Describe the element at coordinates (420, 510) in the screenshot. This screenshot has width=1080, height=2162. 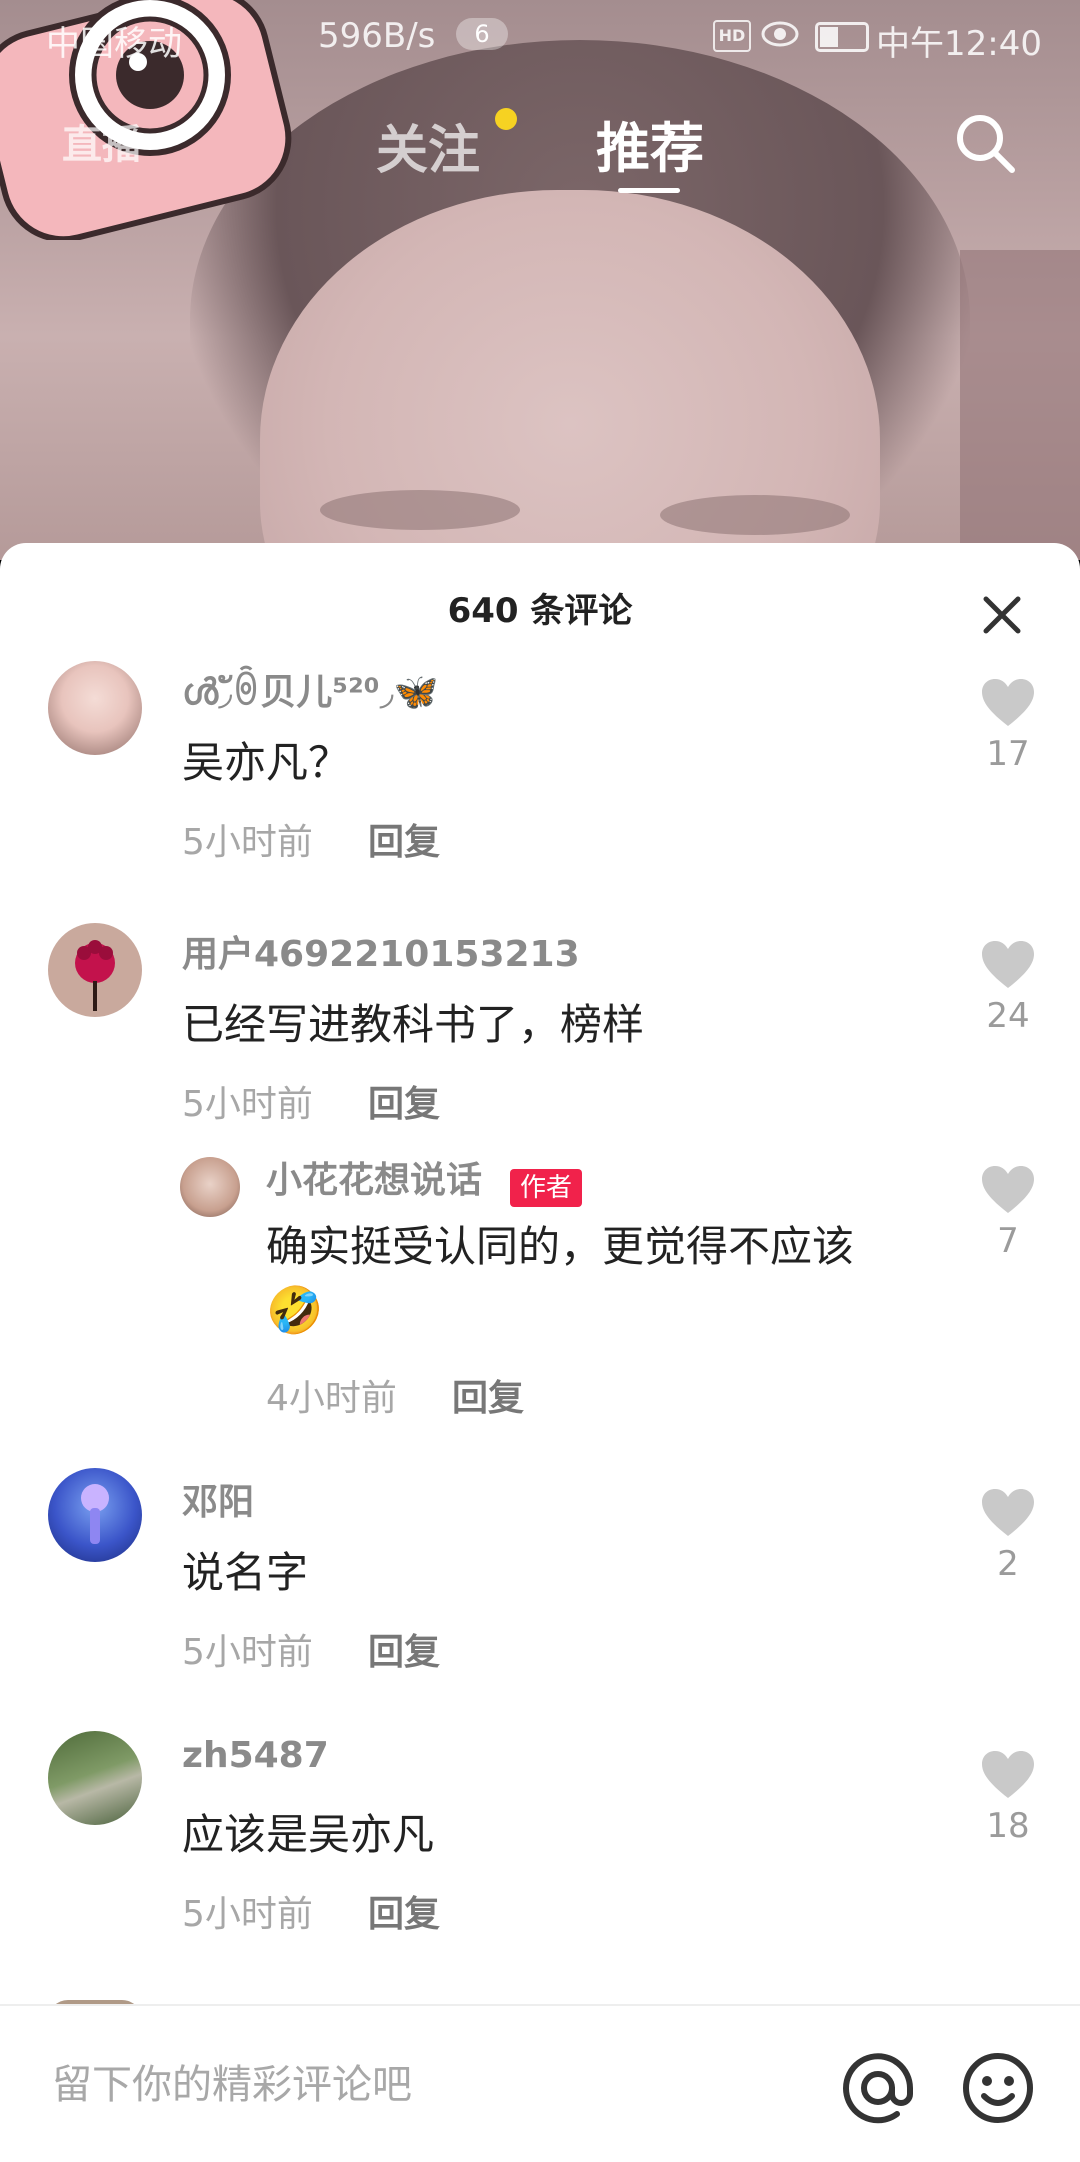
I see `video-brow-left` at that location.